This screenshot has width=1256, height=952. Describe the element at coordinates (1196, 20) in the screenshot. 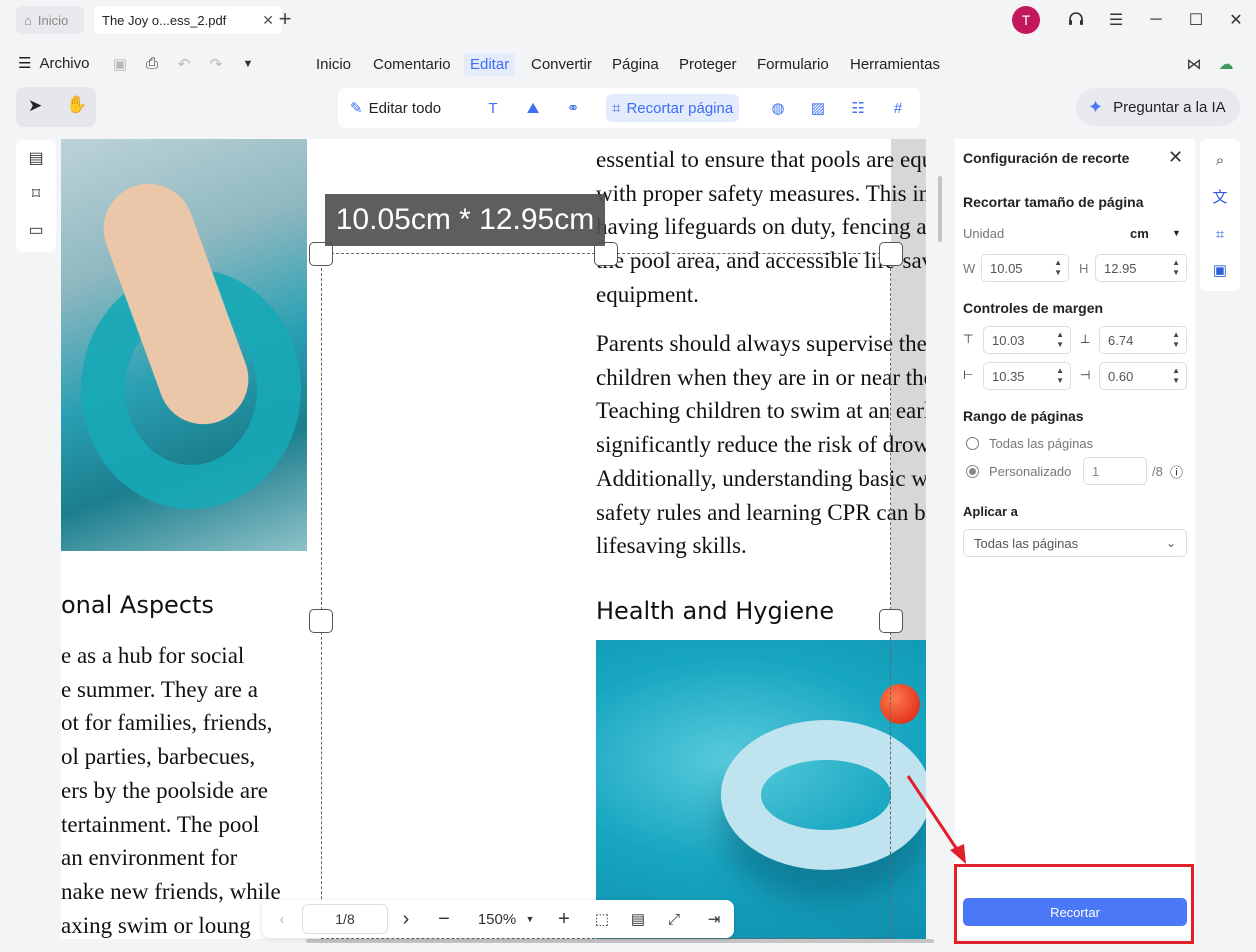

I see `maximize-icon: ☐` at that location.